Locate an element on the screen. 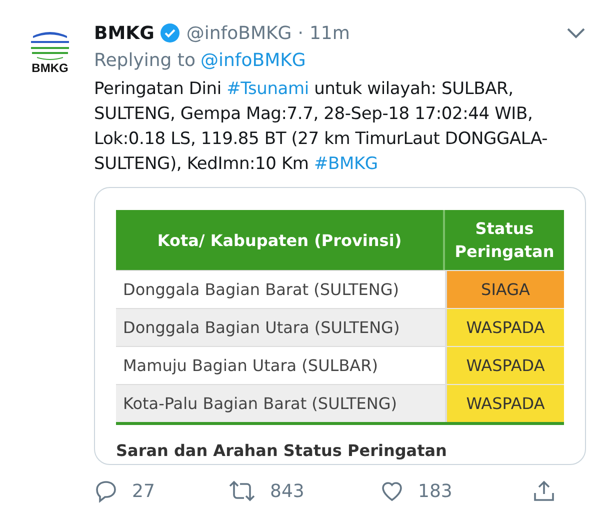 The height and width of the screenshot is (531, 600). column-header: Kota/ Kabupaten (Provinsi) is located at coordinates (280, 240).